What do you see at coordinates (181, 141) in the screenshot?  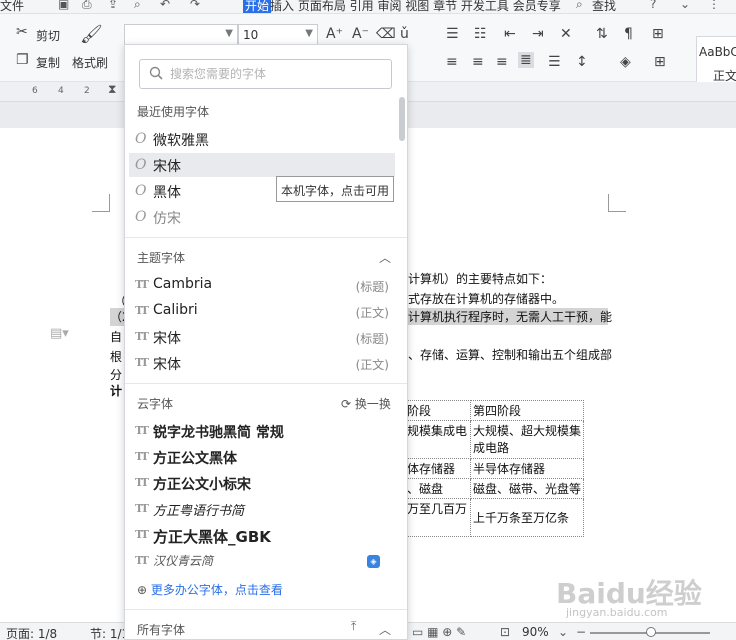 I see `font-name: 微软雅黑` at bounding box center [181, 141].